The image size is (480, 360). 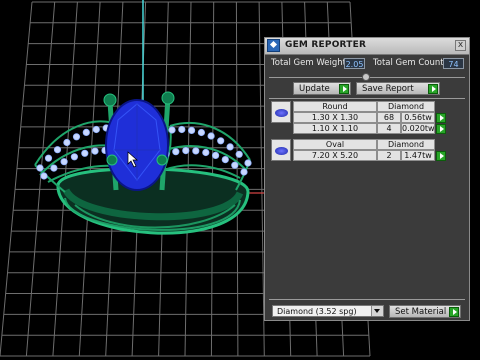 I want to click on gem-size-cell: 1.30 X 1.30, so click(x=335, y=117).